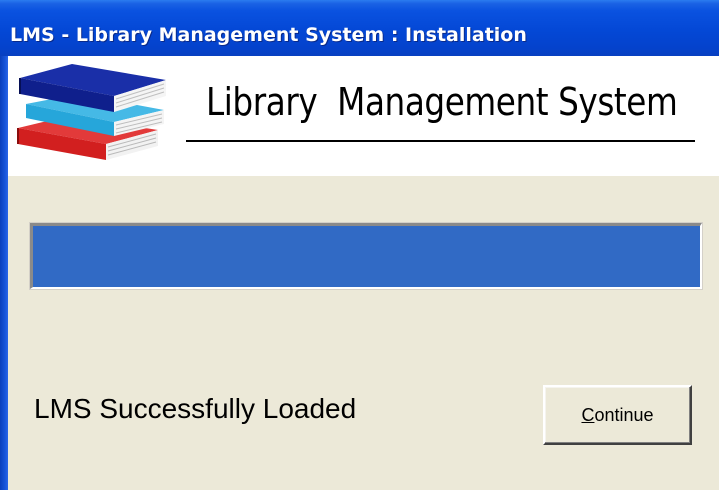 The image size is (719, 490). I want to click on status-text: LMS Successfully Loaded, so click(195, 408).